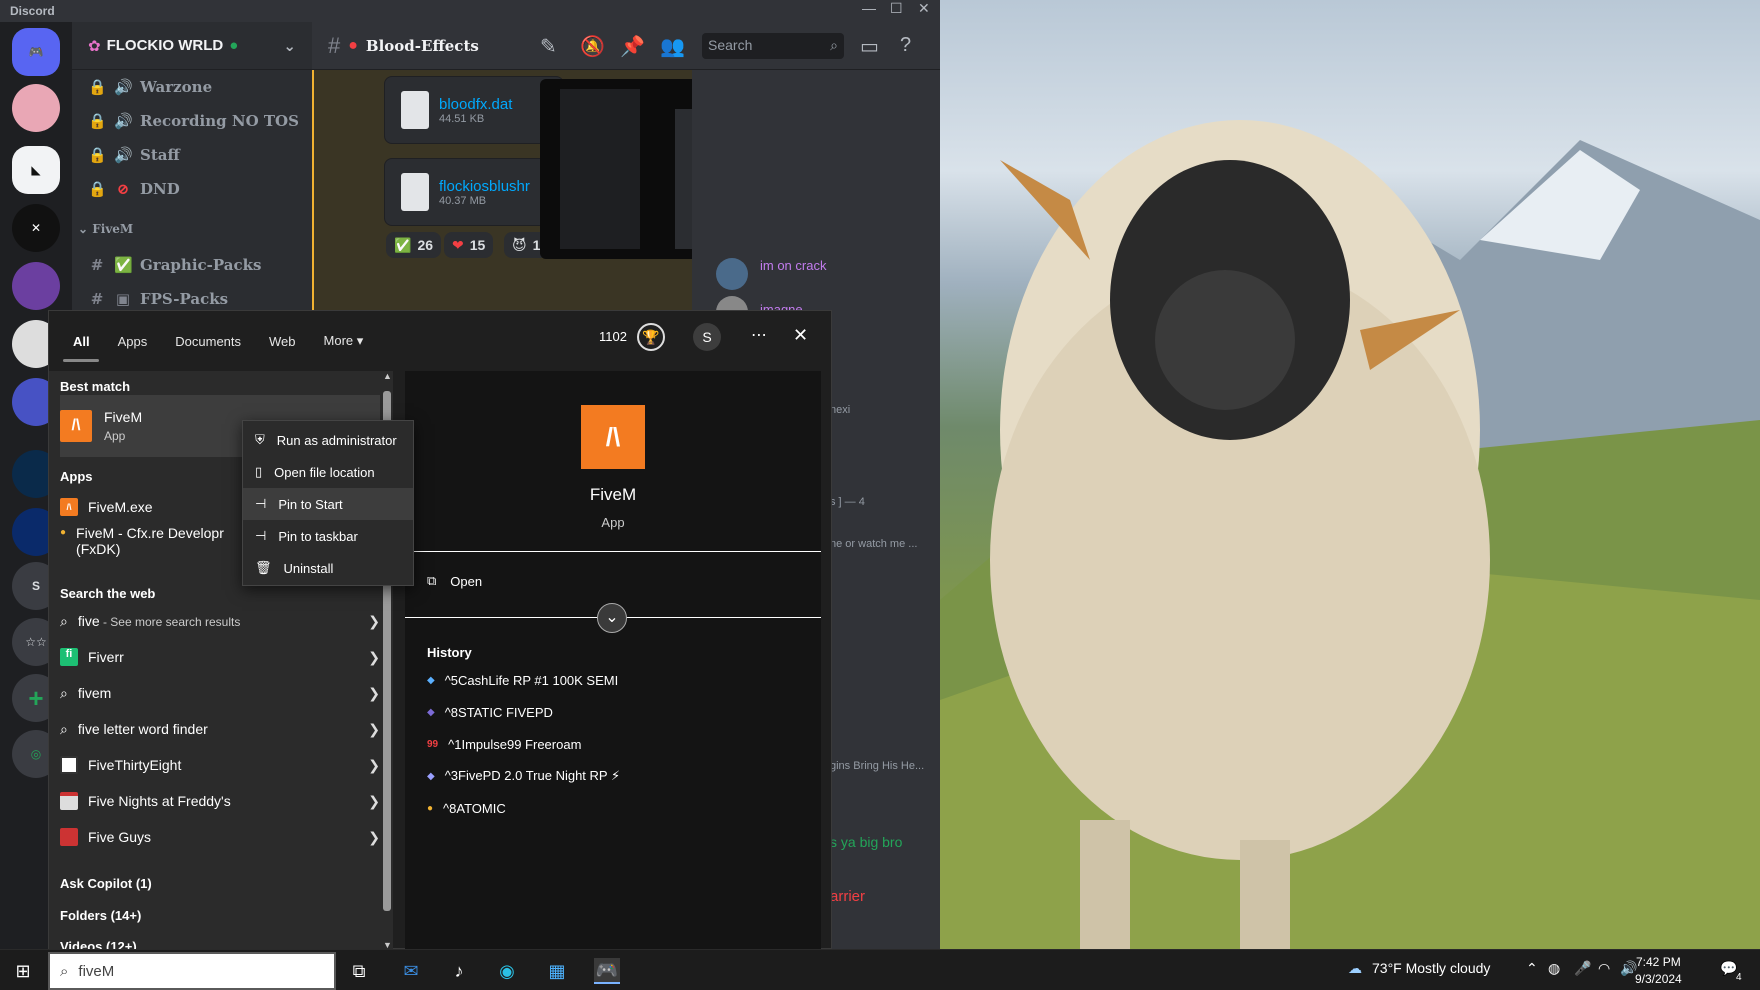  I want to click on category-header: ⌄ FiveM, so click(105, 229).